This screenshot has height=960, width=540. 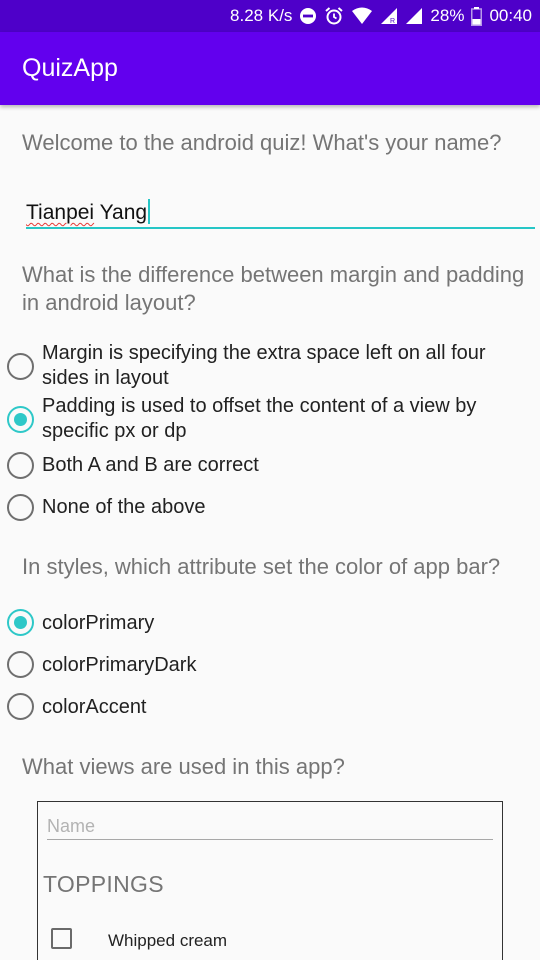 What do you see at coordinates (60, 212) in the screenshot?
I see `name-first-word: Tianpei` at bounding box center [60, 212].